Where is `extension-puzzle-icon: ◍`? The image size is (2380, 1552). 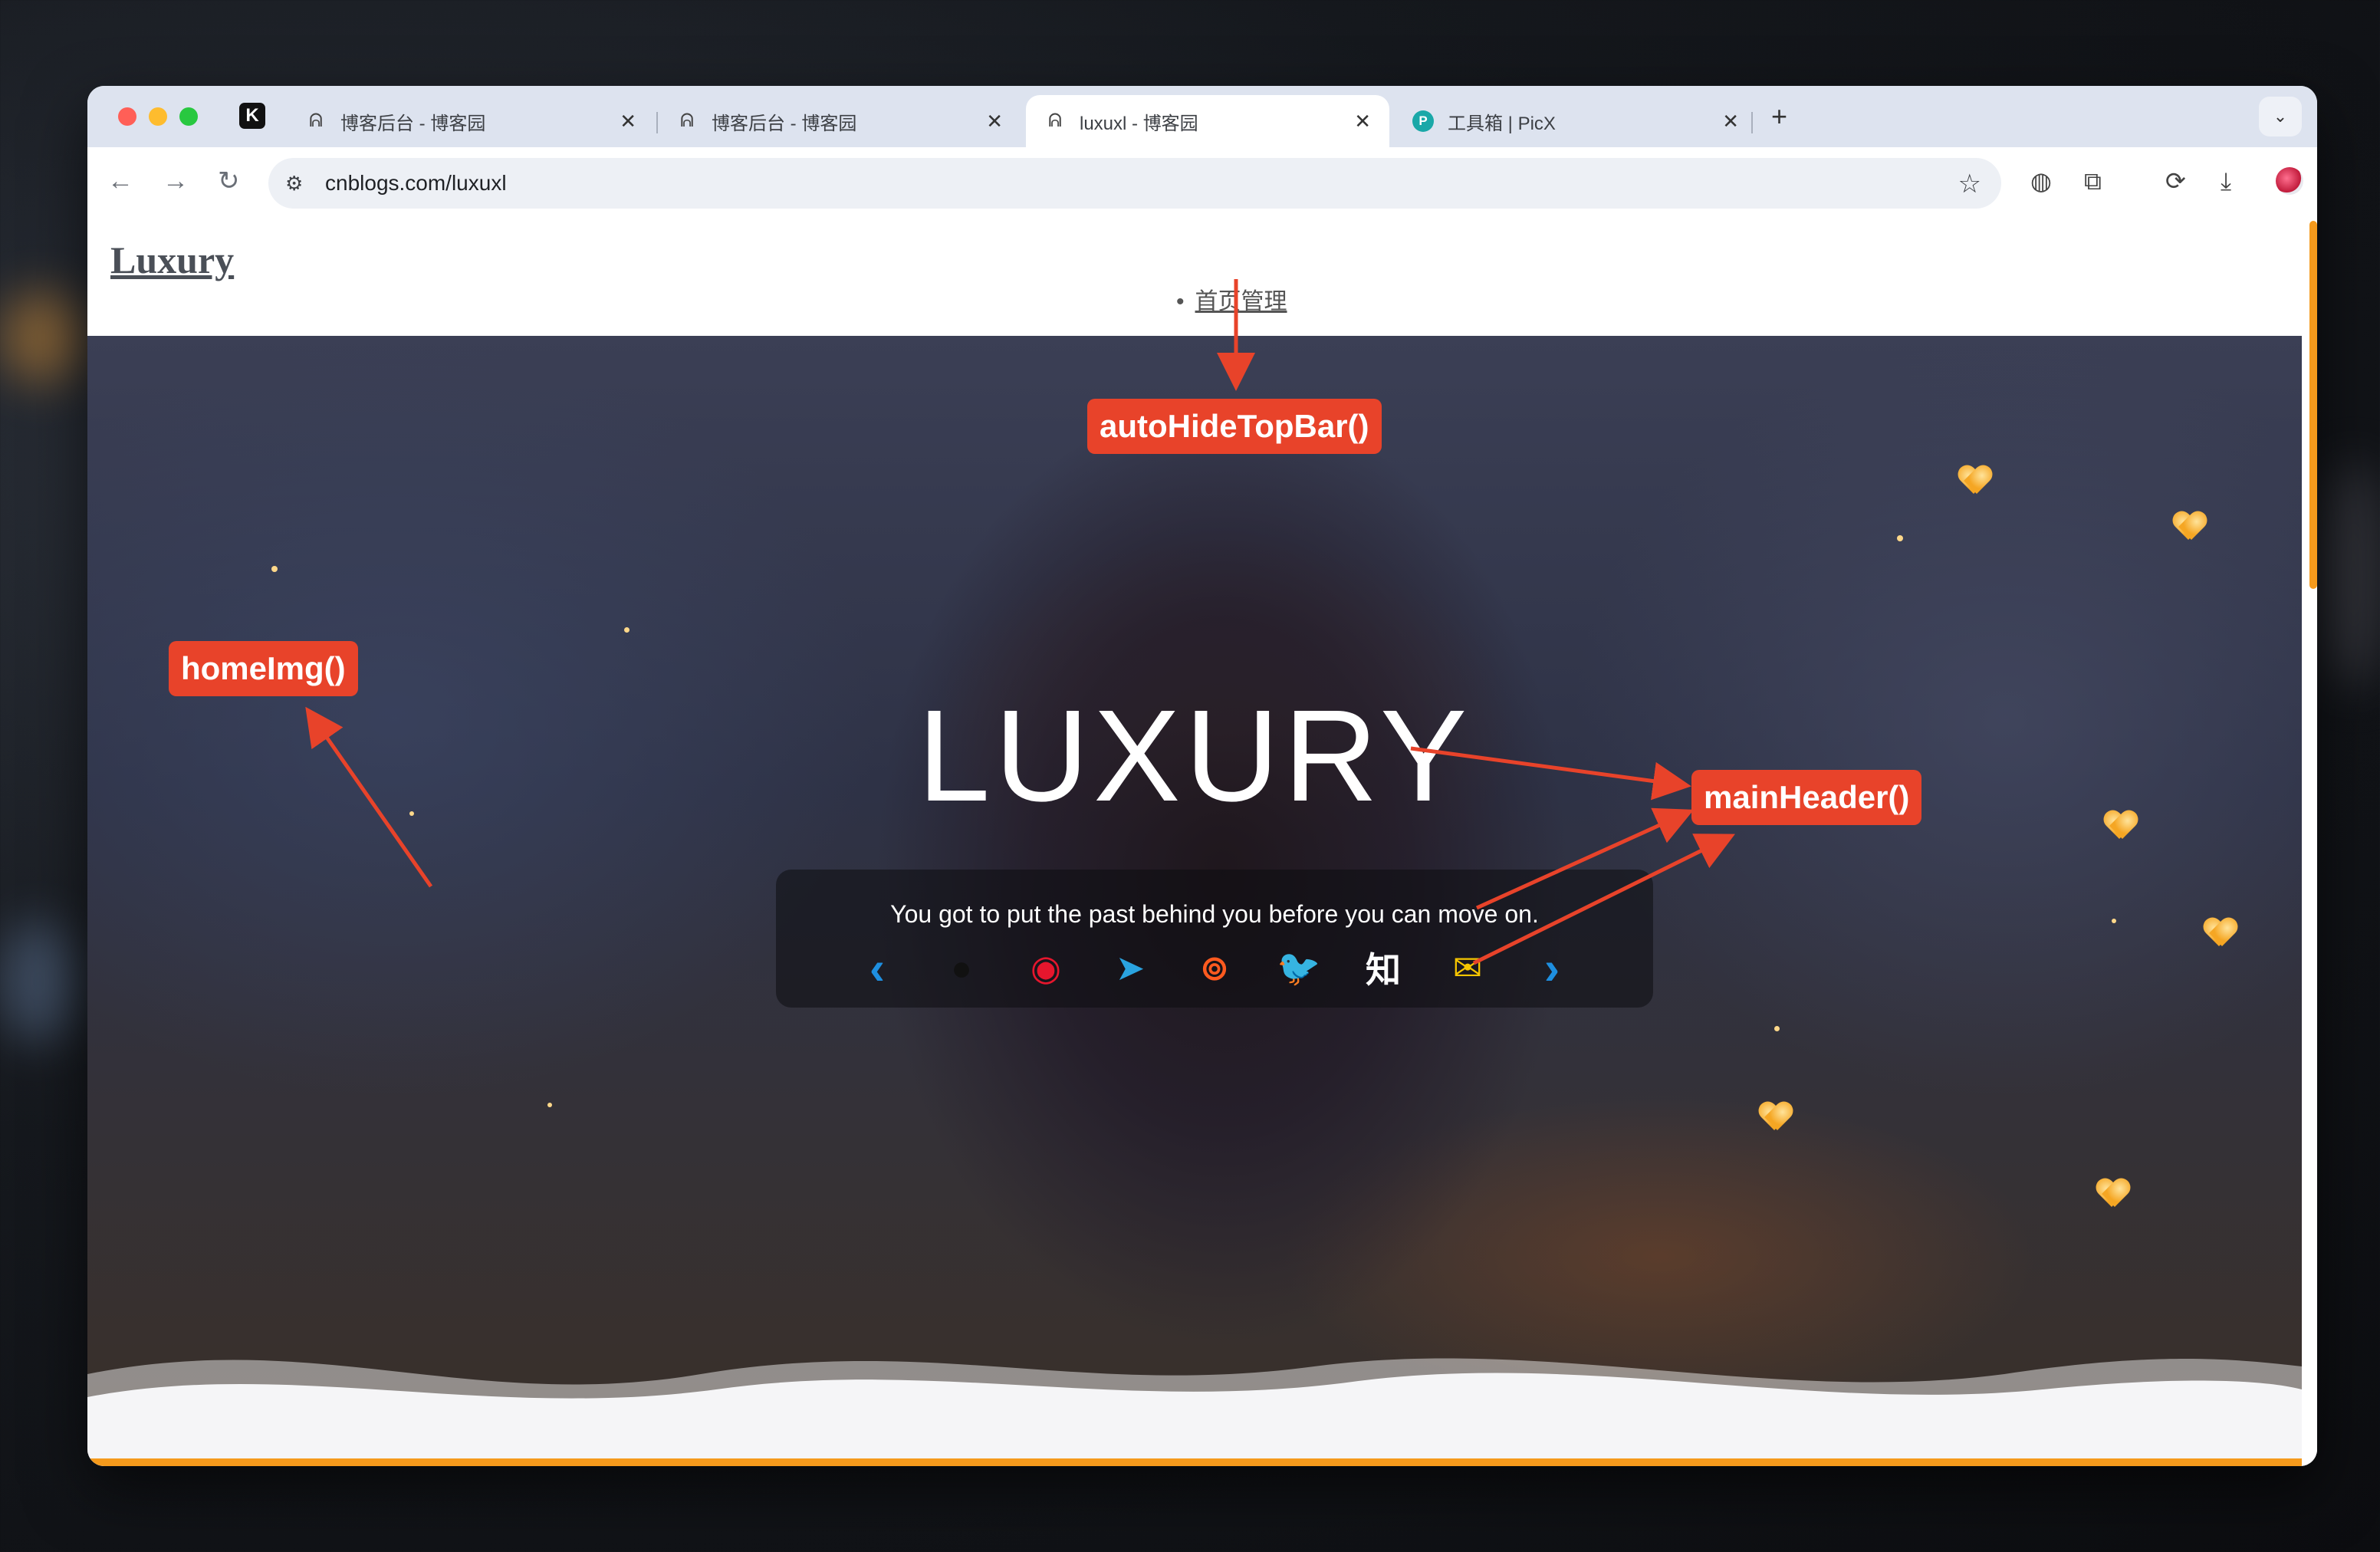 extension-puzzle-icon: ◍ is located at coordinates (2041, 181).